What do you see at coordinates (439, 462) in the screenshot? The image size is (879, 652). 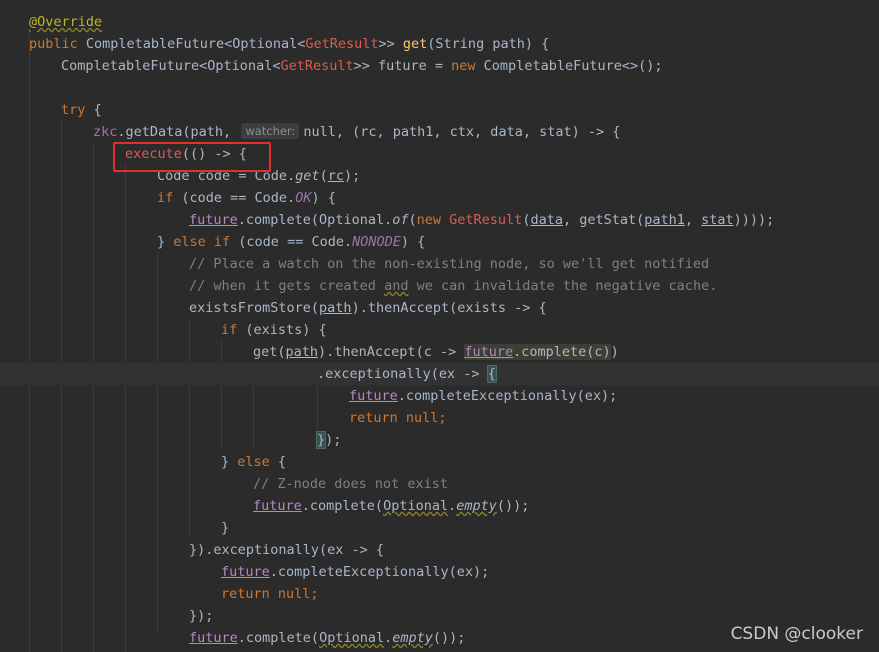 I see `code-line: } else {` at bounding box center [439, 462].